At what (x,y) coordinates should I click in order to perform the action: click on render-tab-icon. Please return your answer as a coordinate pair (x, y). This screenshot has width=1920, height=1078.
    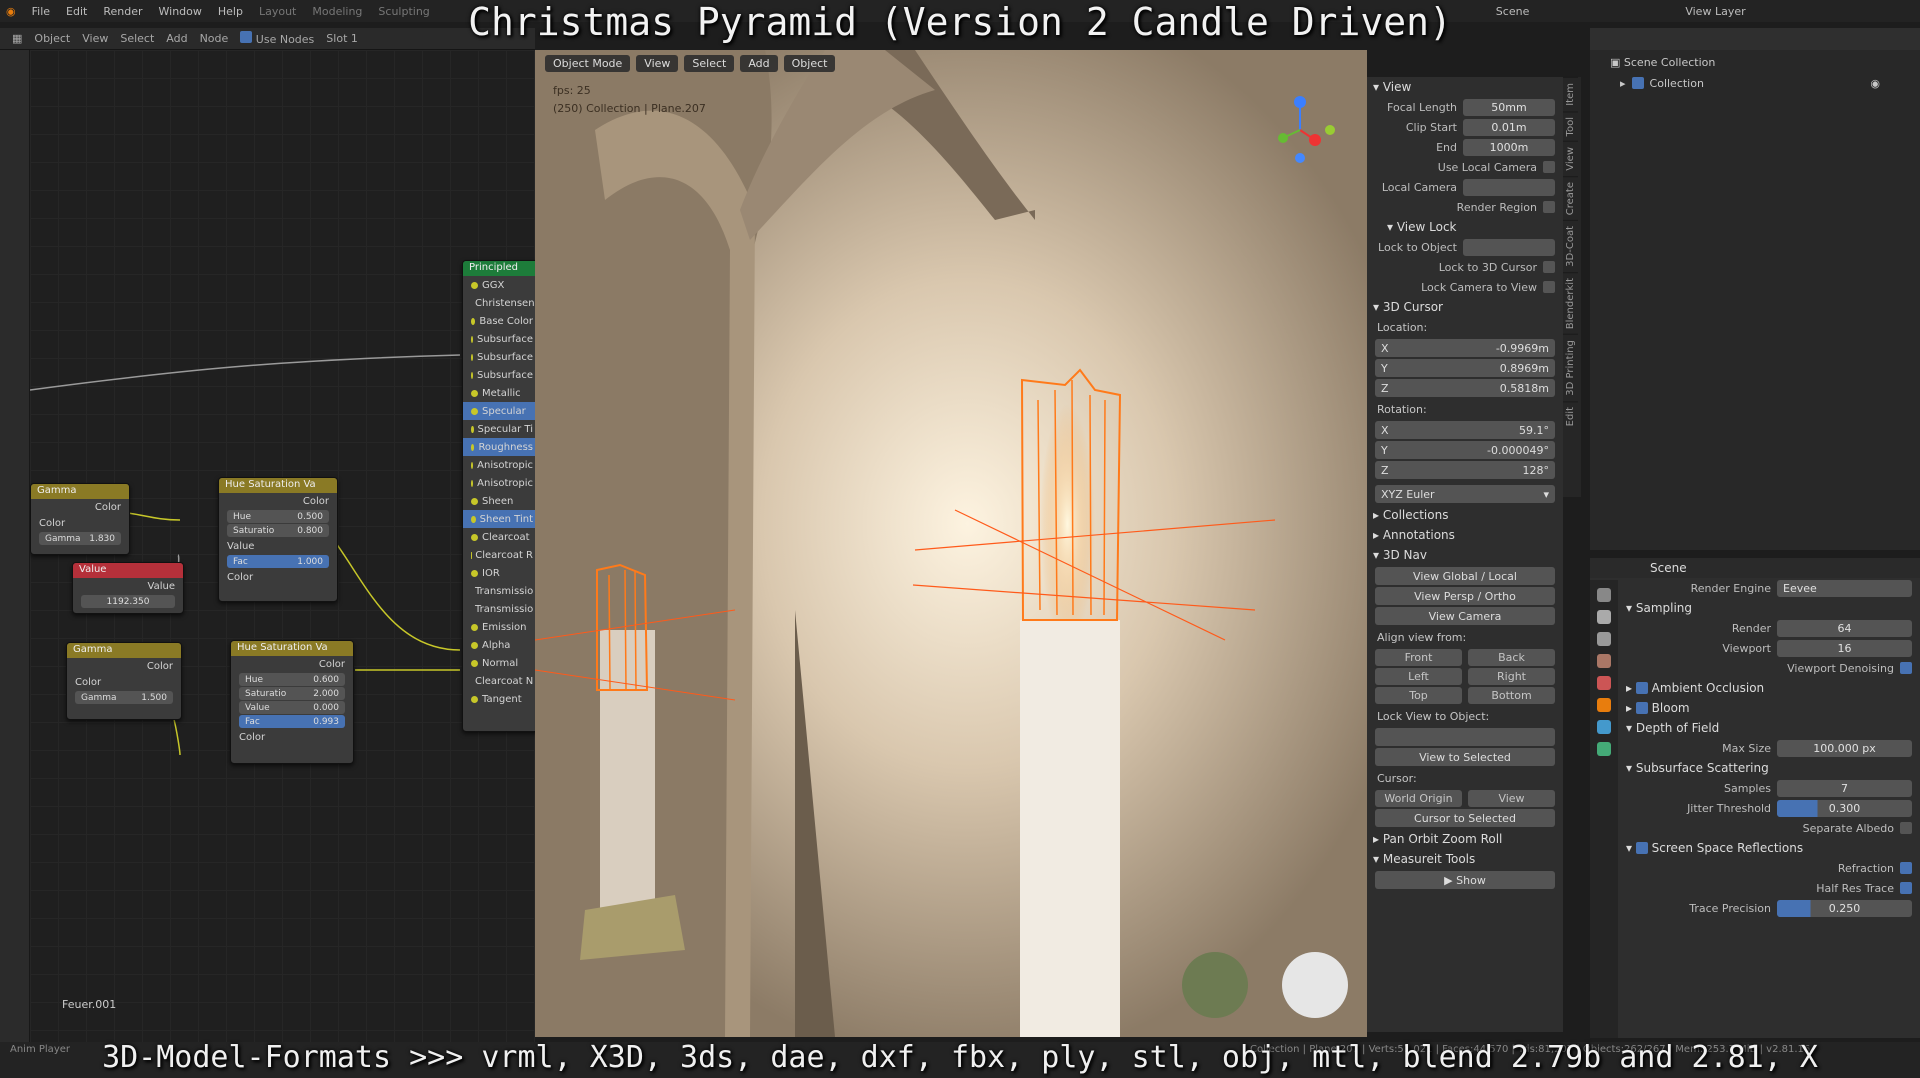
    Looking at the image, I should click on (1604, 617).